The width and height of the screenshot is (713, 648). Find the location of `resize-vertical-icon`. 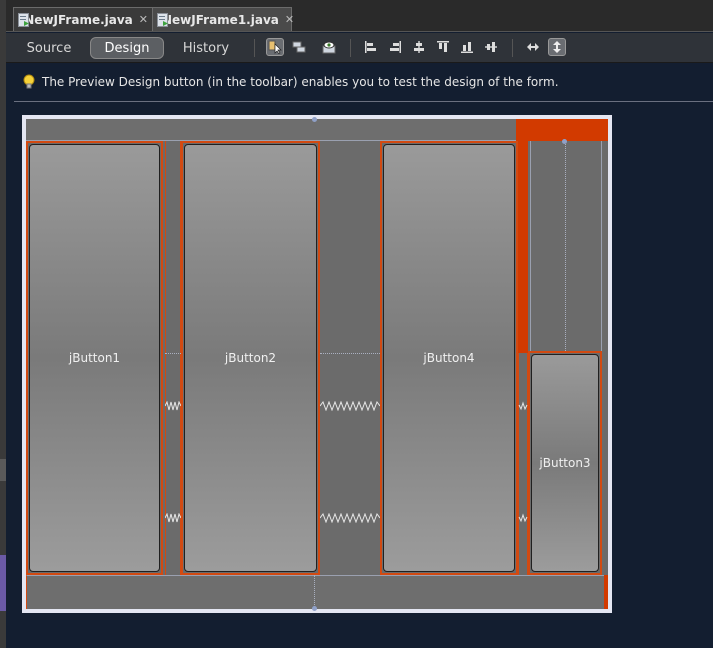

resize-vertical-icon is located at coordinates (557, 47).